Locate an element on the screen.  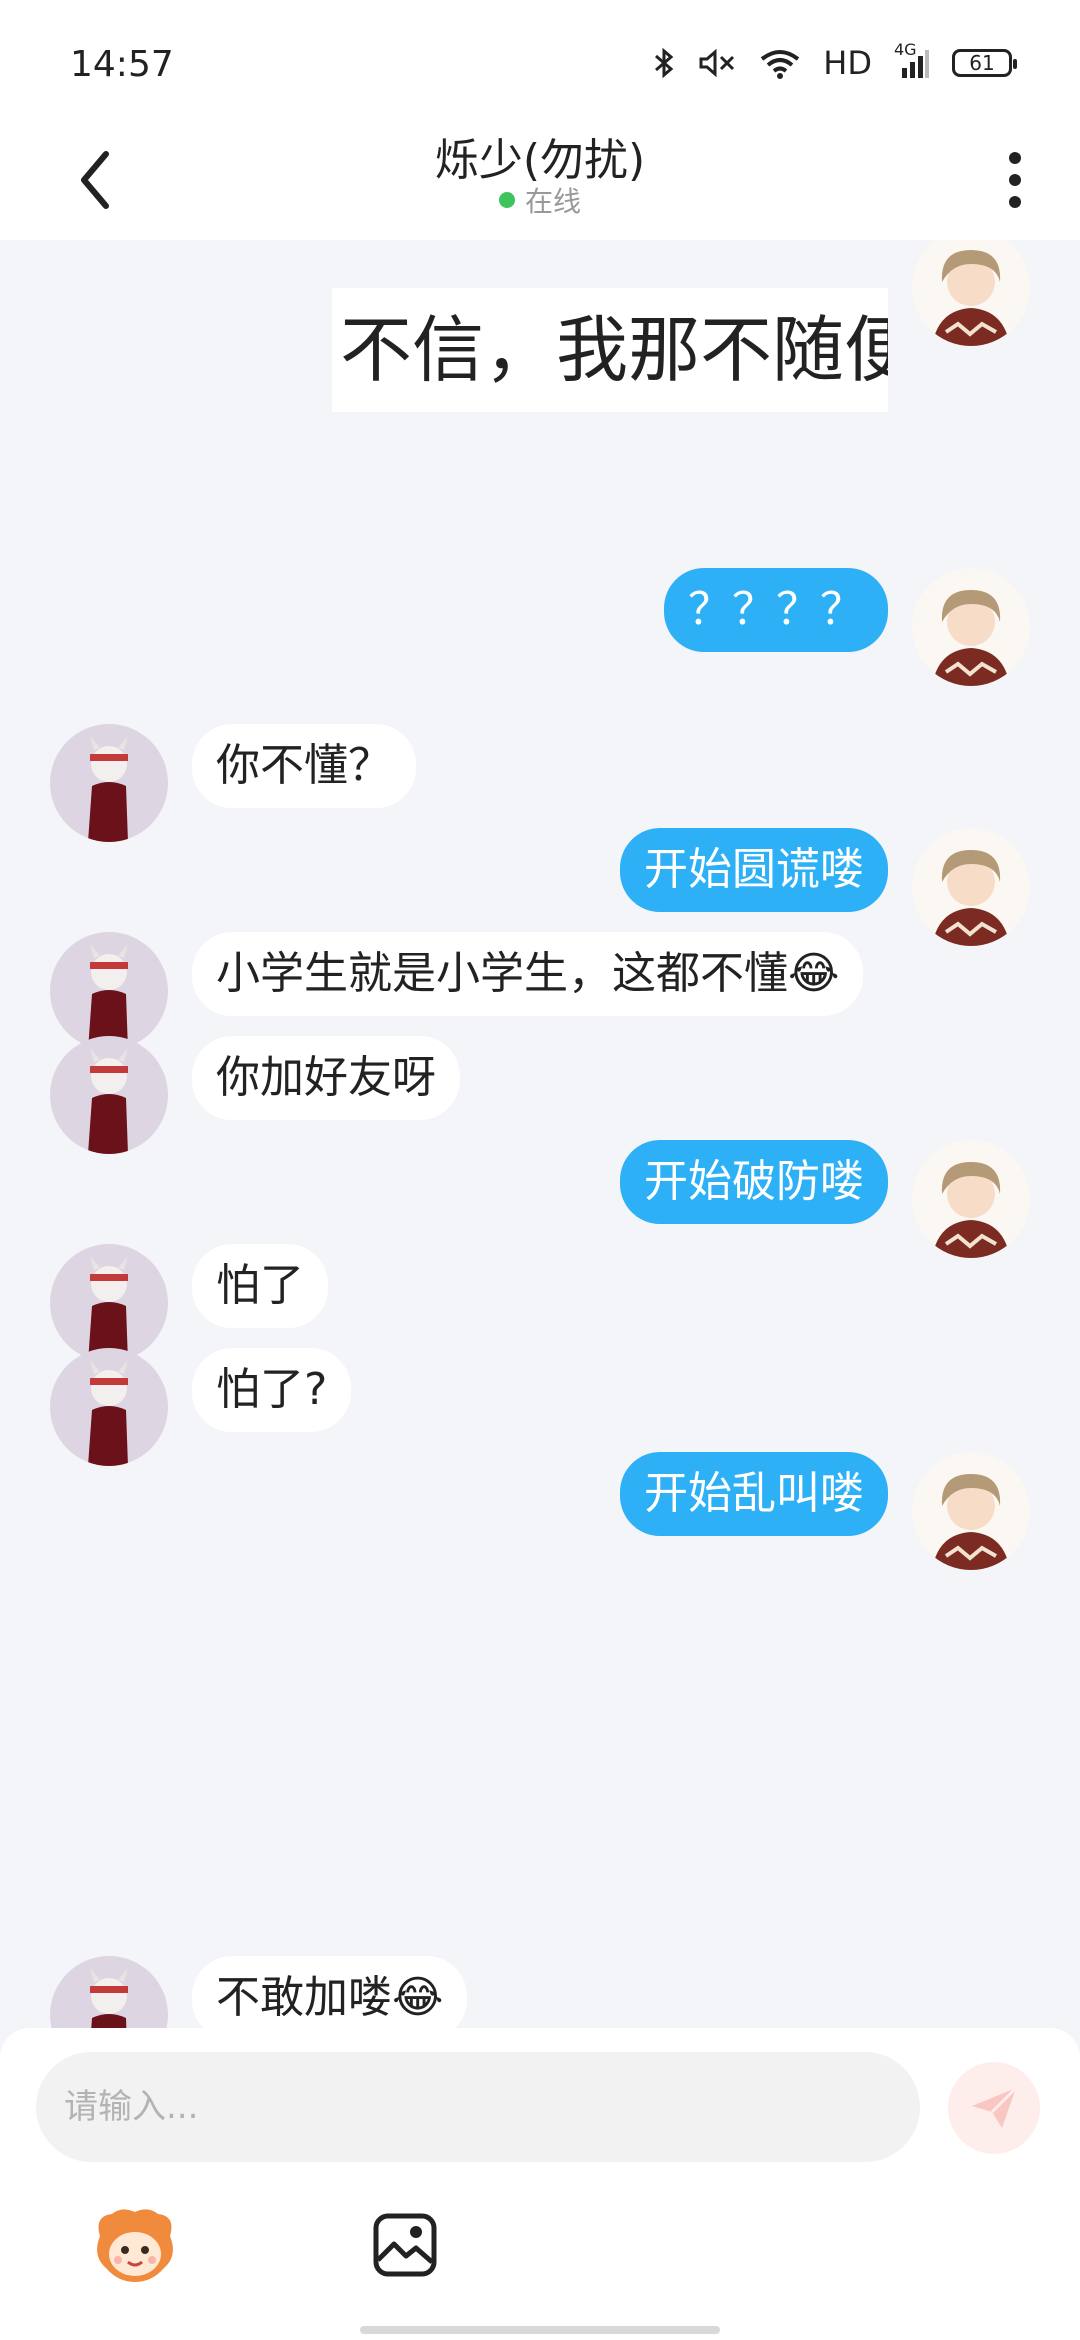
image-message-text: 不信，我那不随便 is located at coordinates (614, 350).